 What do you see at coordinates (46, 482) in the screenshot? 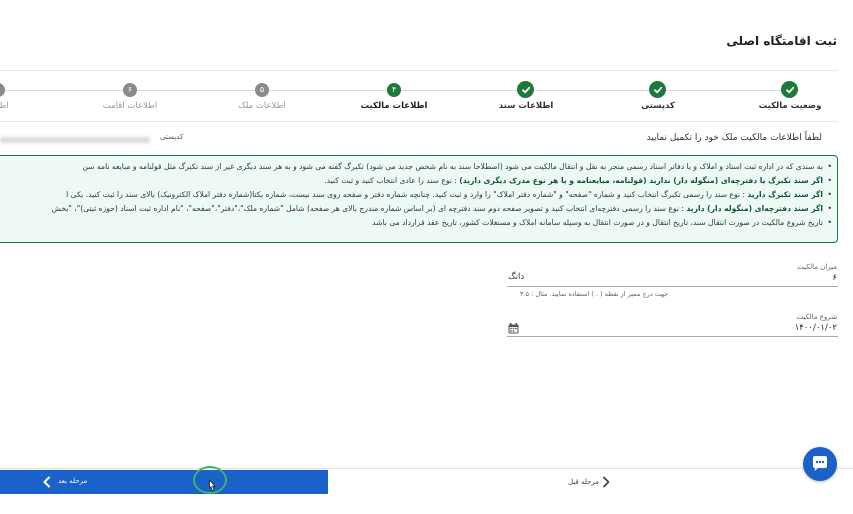
I see `chevron-left-icon` at bounding box center [46, 482].